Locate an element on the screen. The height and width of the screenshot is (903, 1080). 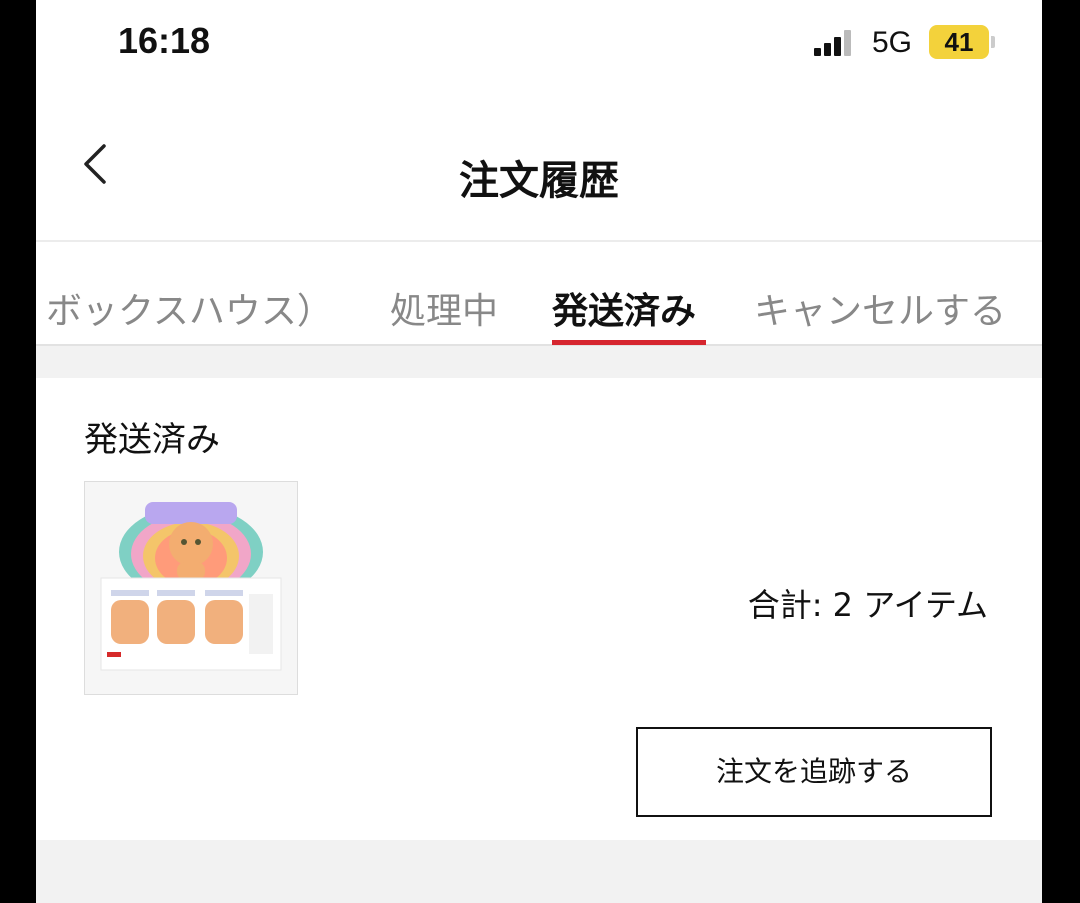
tab-shipped: 発送済み is located at coordinates (624, 308).